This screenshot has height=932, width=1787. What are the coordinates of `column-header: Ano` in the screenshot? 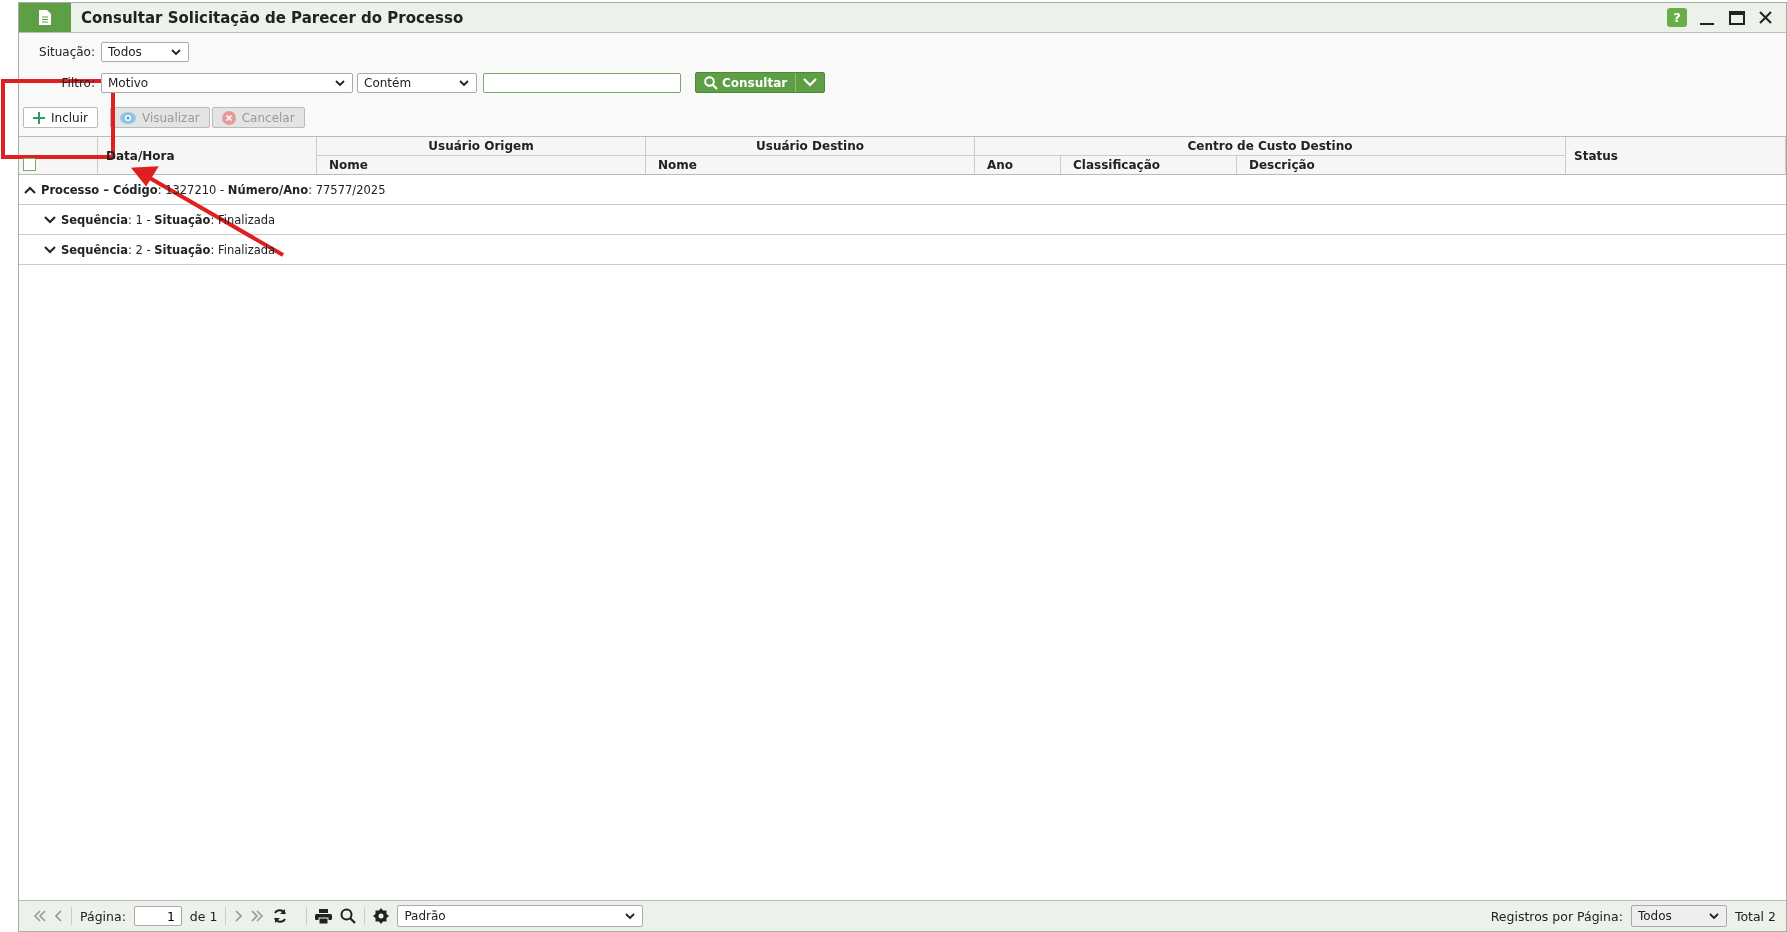 It's located at (1000, 165).